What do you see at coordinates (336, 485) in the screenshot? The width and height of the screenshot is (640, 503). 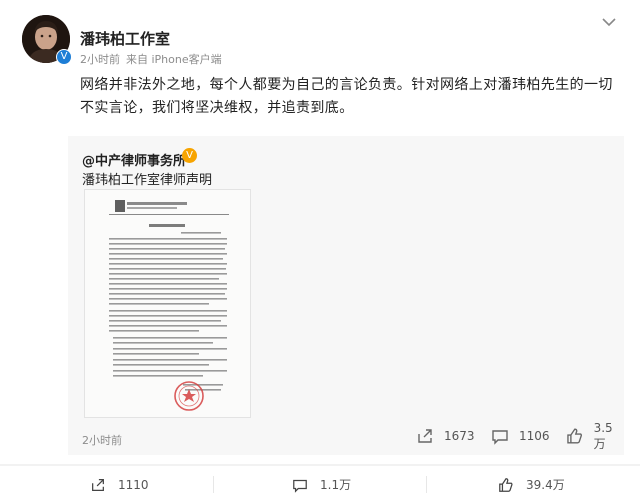 I see `comment-count: 1.1万` at bounding box center [336, 485].